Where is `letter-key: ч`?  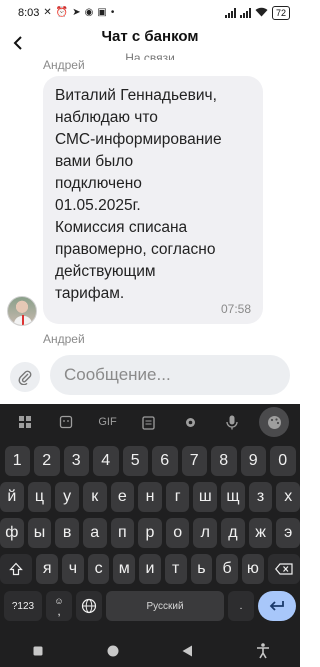 letter-key: ч is located at coordinates (73, 569).